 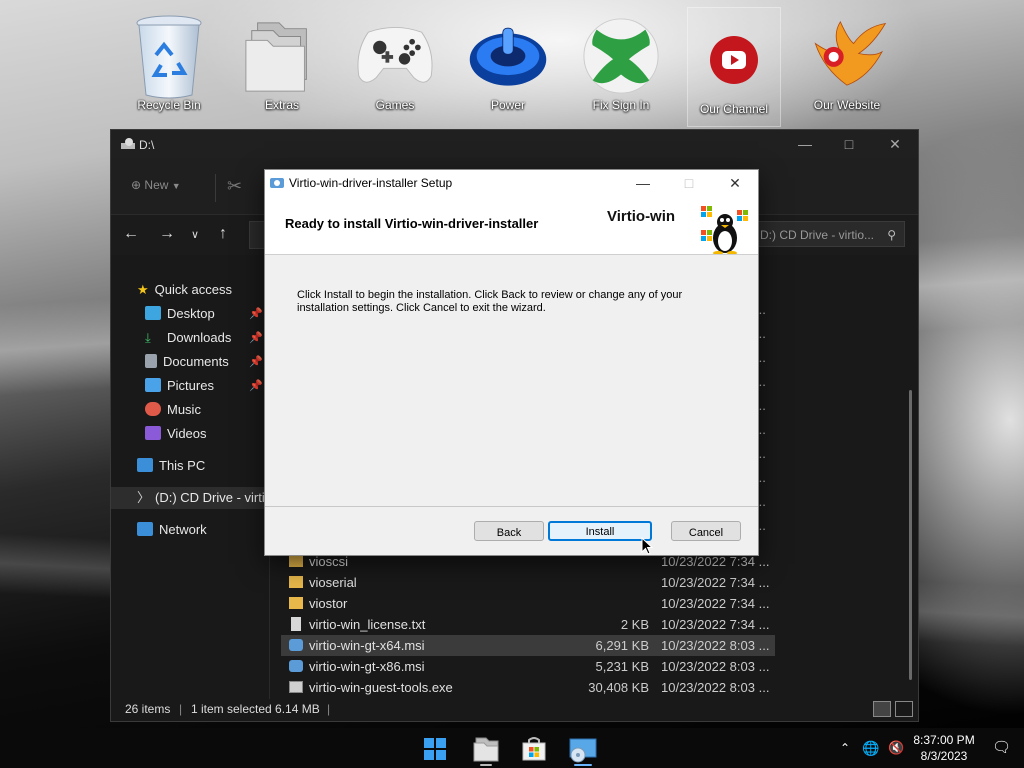 I want to click on dialog-titlebar: Virtio-win-driver-installer Setup — □ ✕, so click(x=511, y=183).